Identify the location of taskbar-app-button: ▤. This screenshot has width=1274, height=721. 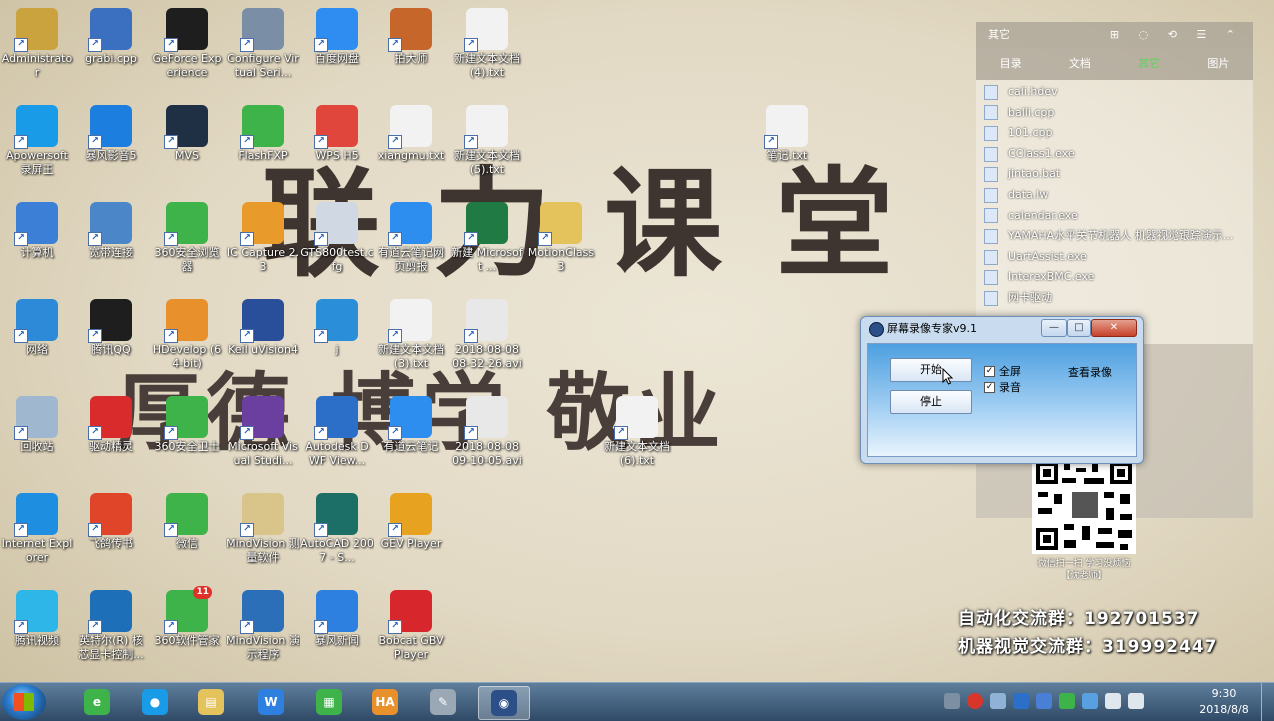
(211, 702).